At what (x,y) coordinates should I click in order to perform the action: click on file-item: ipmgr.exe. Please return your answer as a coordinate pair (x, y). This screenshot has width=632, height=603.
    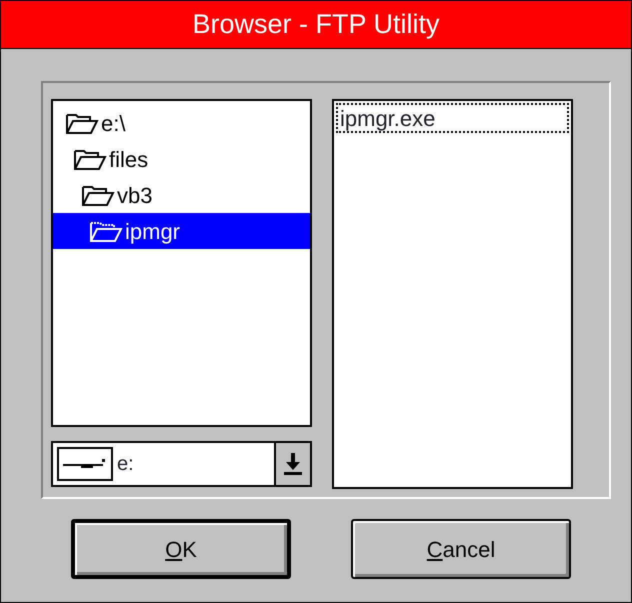
    Looking at the image, I should click on (452, 118).